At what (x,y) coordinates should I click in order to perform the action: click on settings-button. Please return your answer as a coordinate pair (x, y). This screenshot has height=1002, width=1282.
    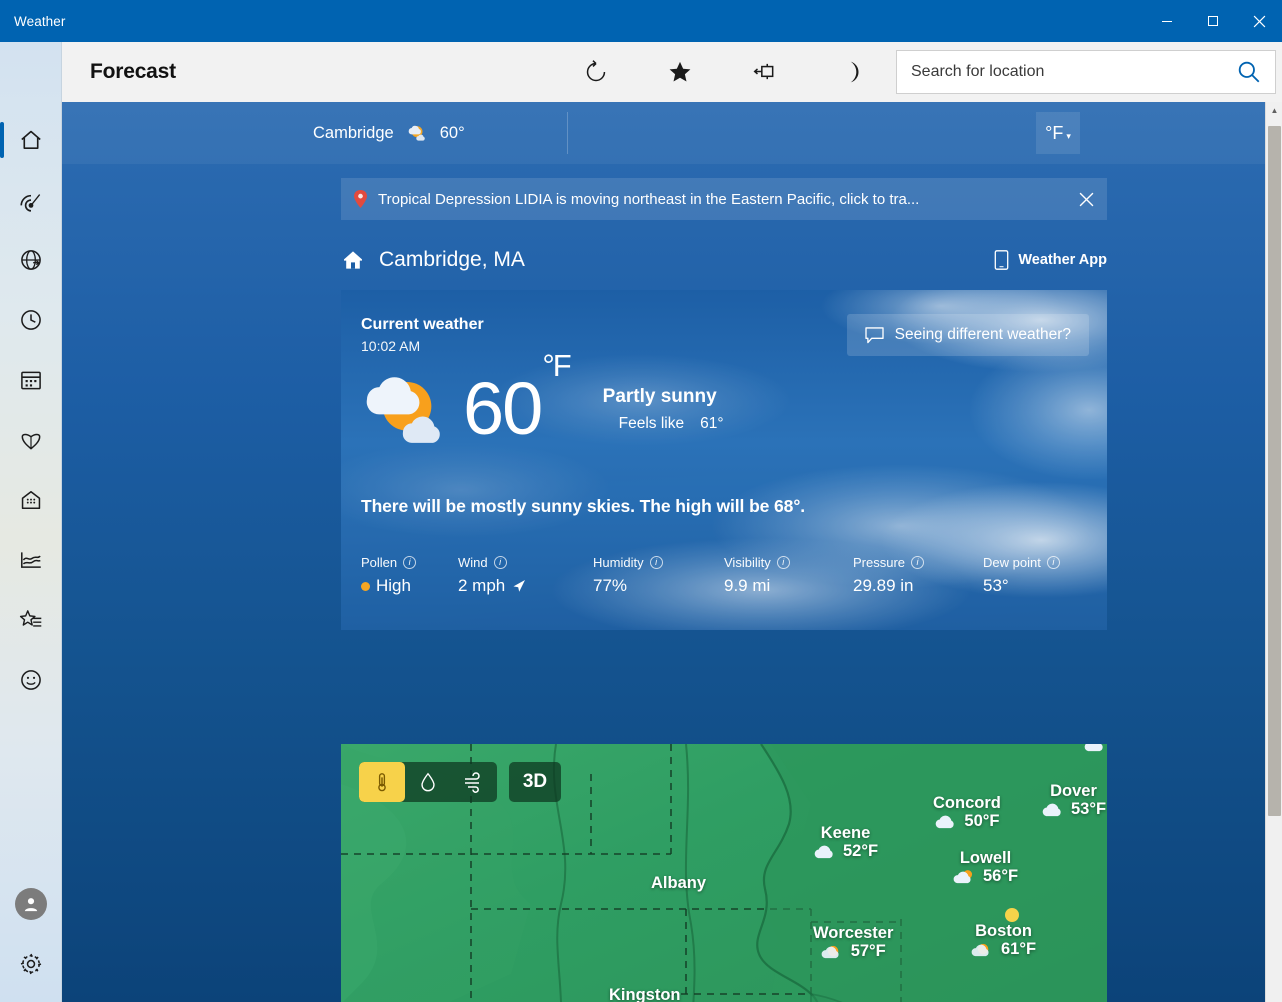
    Looking at the image, I should click on (31, 964).